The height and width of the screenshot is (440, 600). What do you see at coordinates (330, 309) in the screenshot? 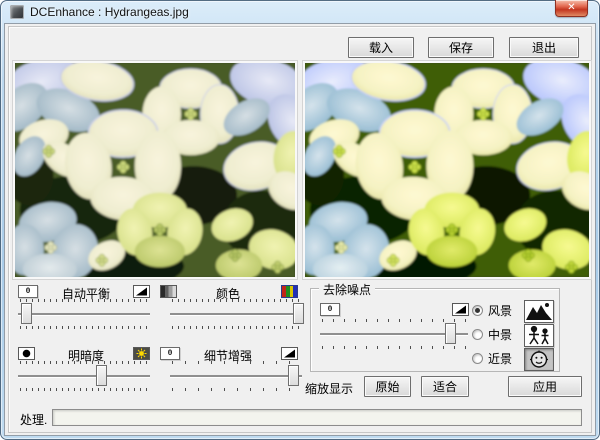
I see `denoise-reset-button: 0` at bounding box center [330, 309].